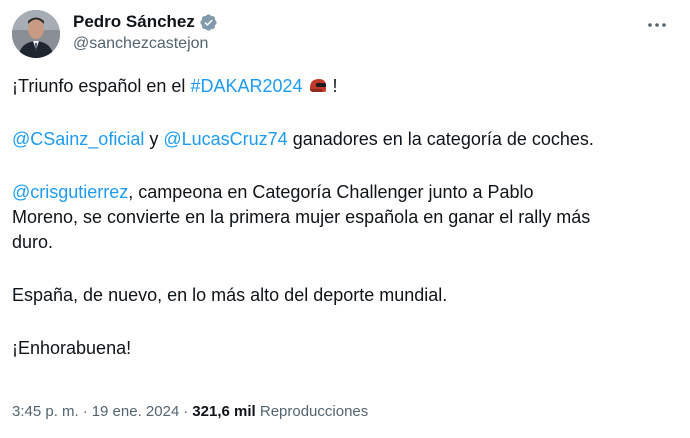  I want to click on hashtag-dakar2024: #DAKAR2024, so click(246, 86).